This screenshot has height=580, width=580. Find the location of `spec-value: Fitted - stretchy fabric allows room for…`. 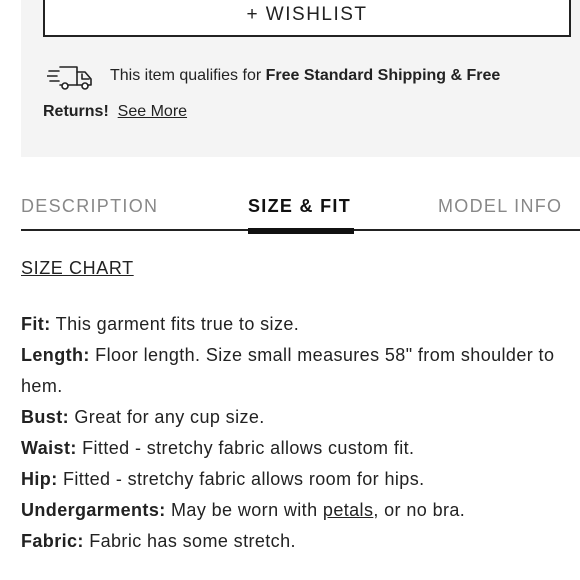

spec-value: Fitted - stretchy fabric allows room for… is located at coordinates (241, 479).